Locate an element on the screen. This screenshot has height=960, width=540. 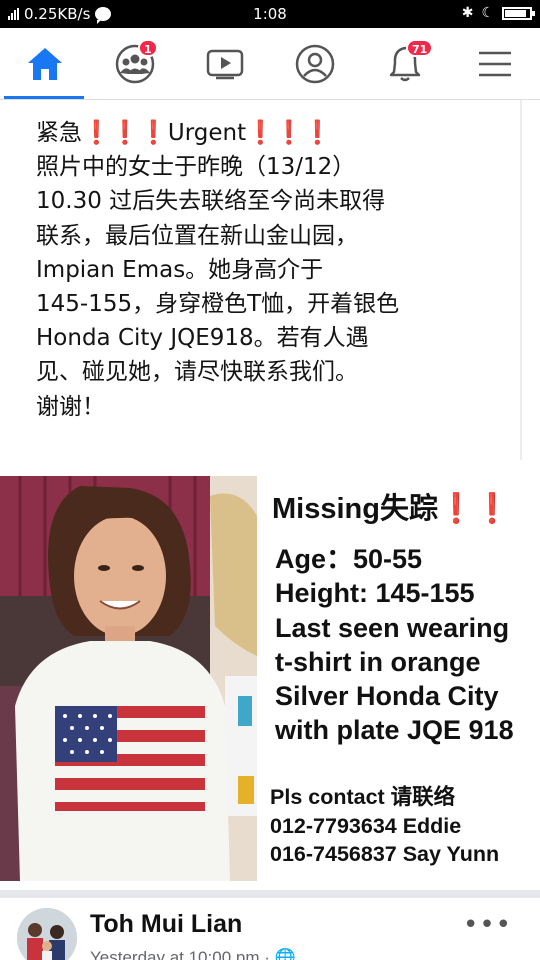
post-line: 145-155，身穿橙色T恤，开着银色 is located at coordinates (218, 304).